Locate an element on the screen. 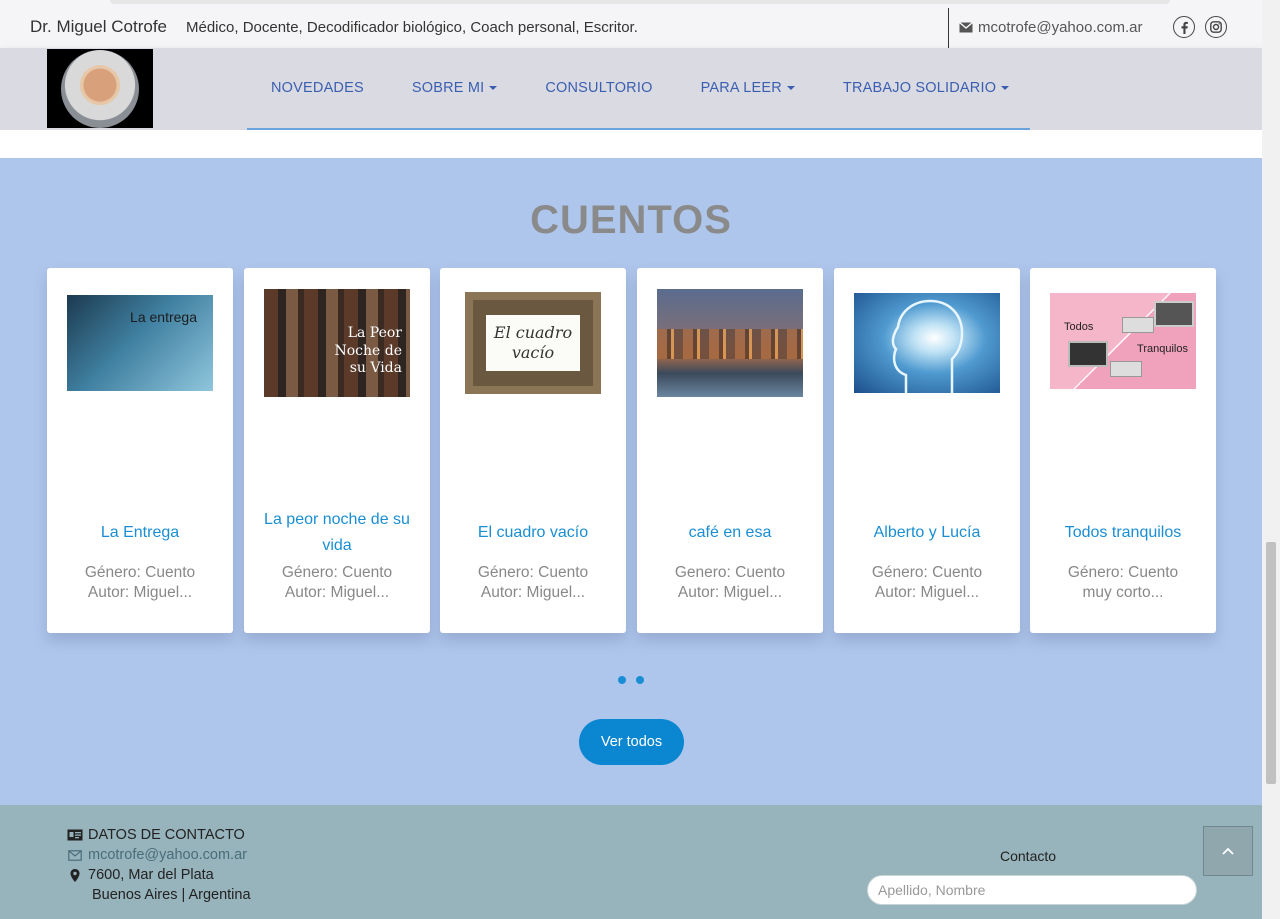 The image size is (1280, 919). map-marker-icon is located at coordinates (75, 875).